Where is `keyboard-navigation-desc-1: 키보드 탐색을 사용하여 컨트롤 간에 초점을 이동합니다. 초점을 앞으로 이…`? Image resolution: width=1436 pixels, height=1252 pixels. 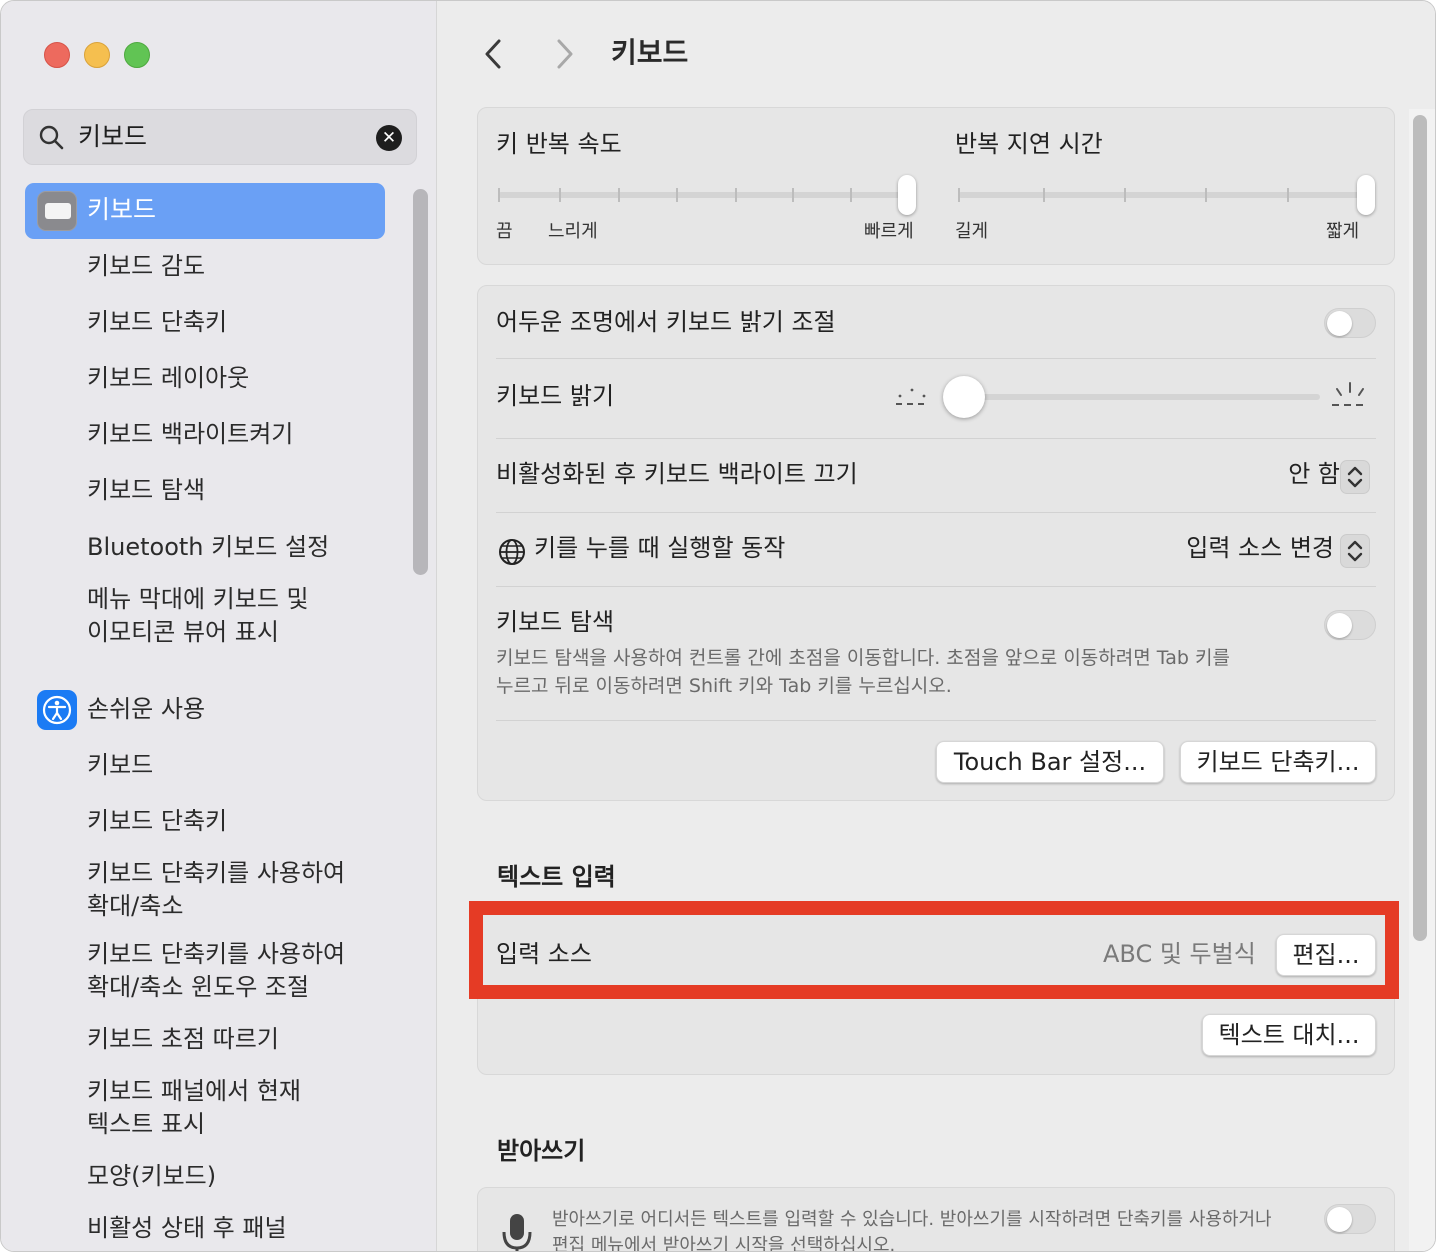
keyboard-navigation-desc-1: 키보드 탐색을 사용하여 컨트롤 간에 초점을 이동합니다. 초점을 앞으로 이… is located at coordinates (863, 658).